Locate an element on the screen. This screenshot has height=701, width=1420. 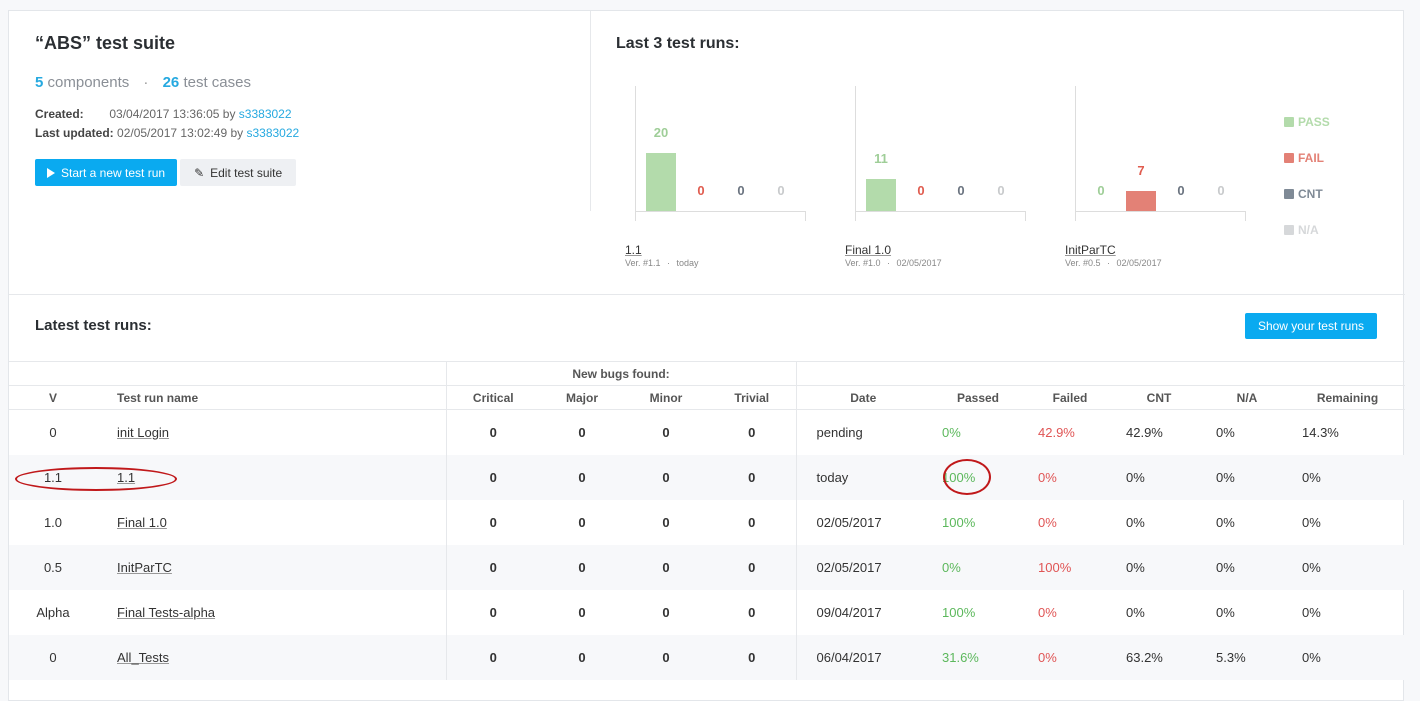
test-run-name-link: InitParTC is located at coordinates (144, 567).